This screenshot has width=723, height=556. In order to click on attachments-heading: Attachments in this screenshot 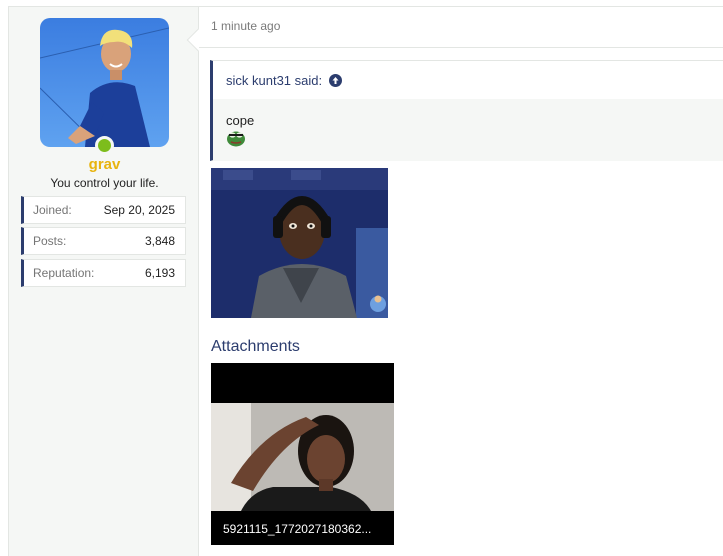, I will do `click(255, 346)`.